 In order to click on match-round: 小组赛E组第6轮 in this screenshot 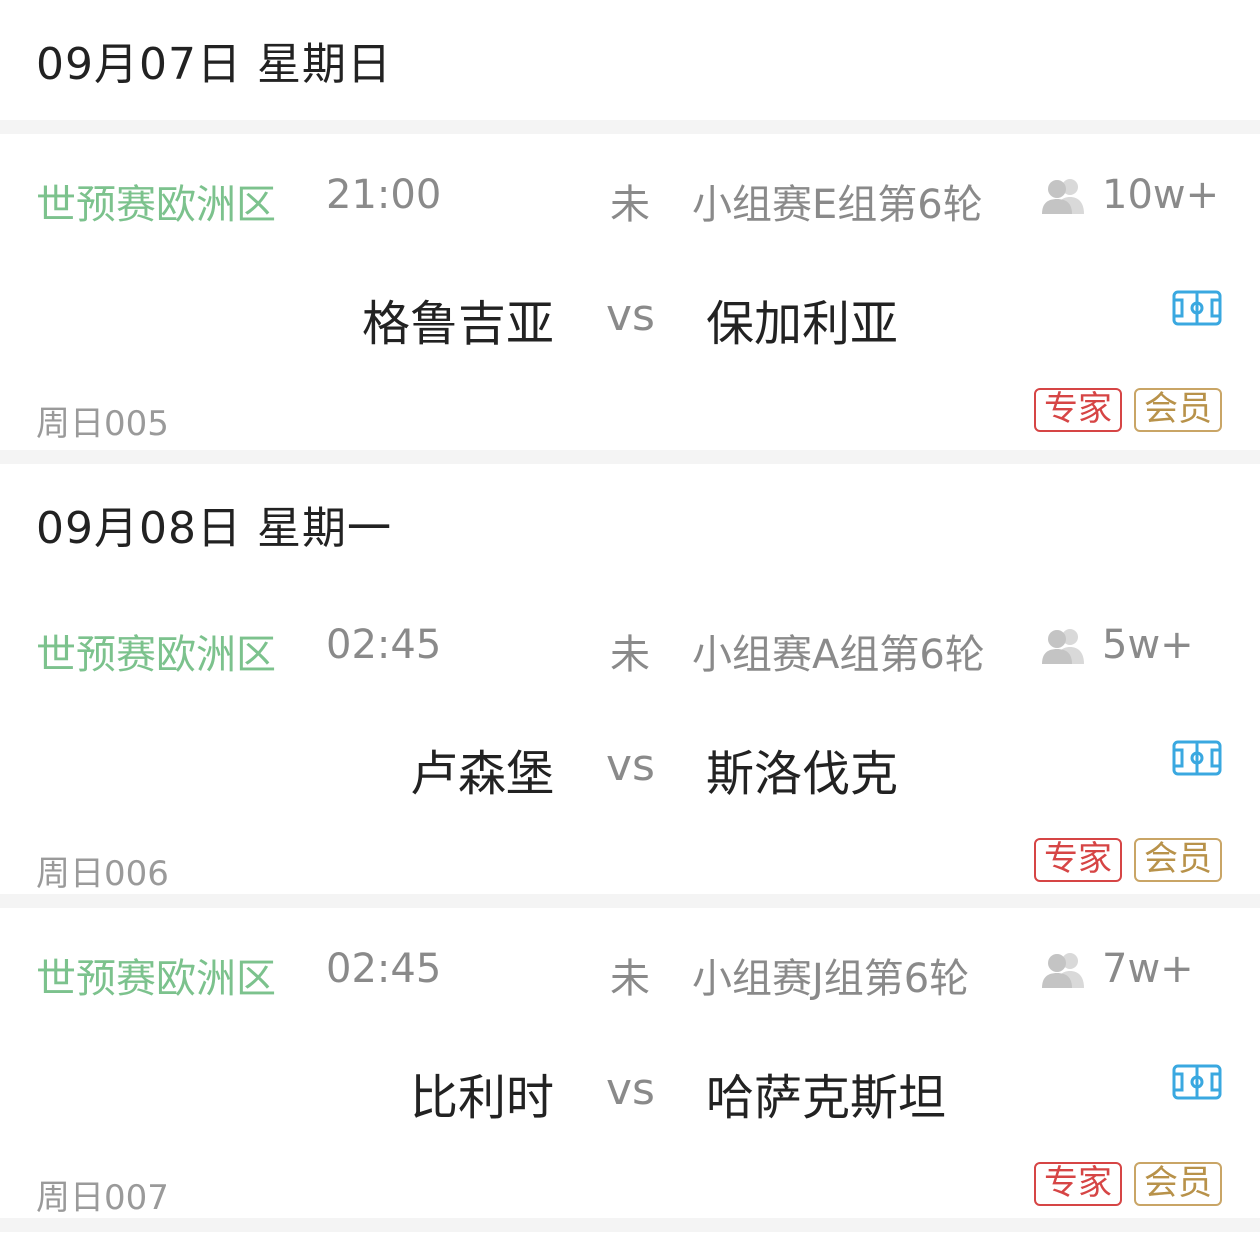, I will do `click(837, 205)`.